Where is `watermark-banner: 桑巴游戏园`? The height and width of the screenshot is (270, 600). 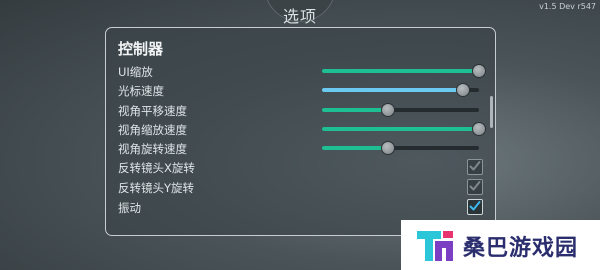
watermark-banner: 桑巴游戏园 is located at coordinates (500, 245).